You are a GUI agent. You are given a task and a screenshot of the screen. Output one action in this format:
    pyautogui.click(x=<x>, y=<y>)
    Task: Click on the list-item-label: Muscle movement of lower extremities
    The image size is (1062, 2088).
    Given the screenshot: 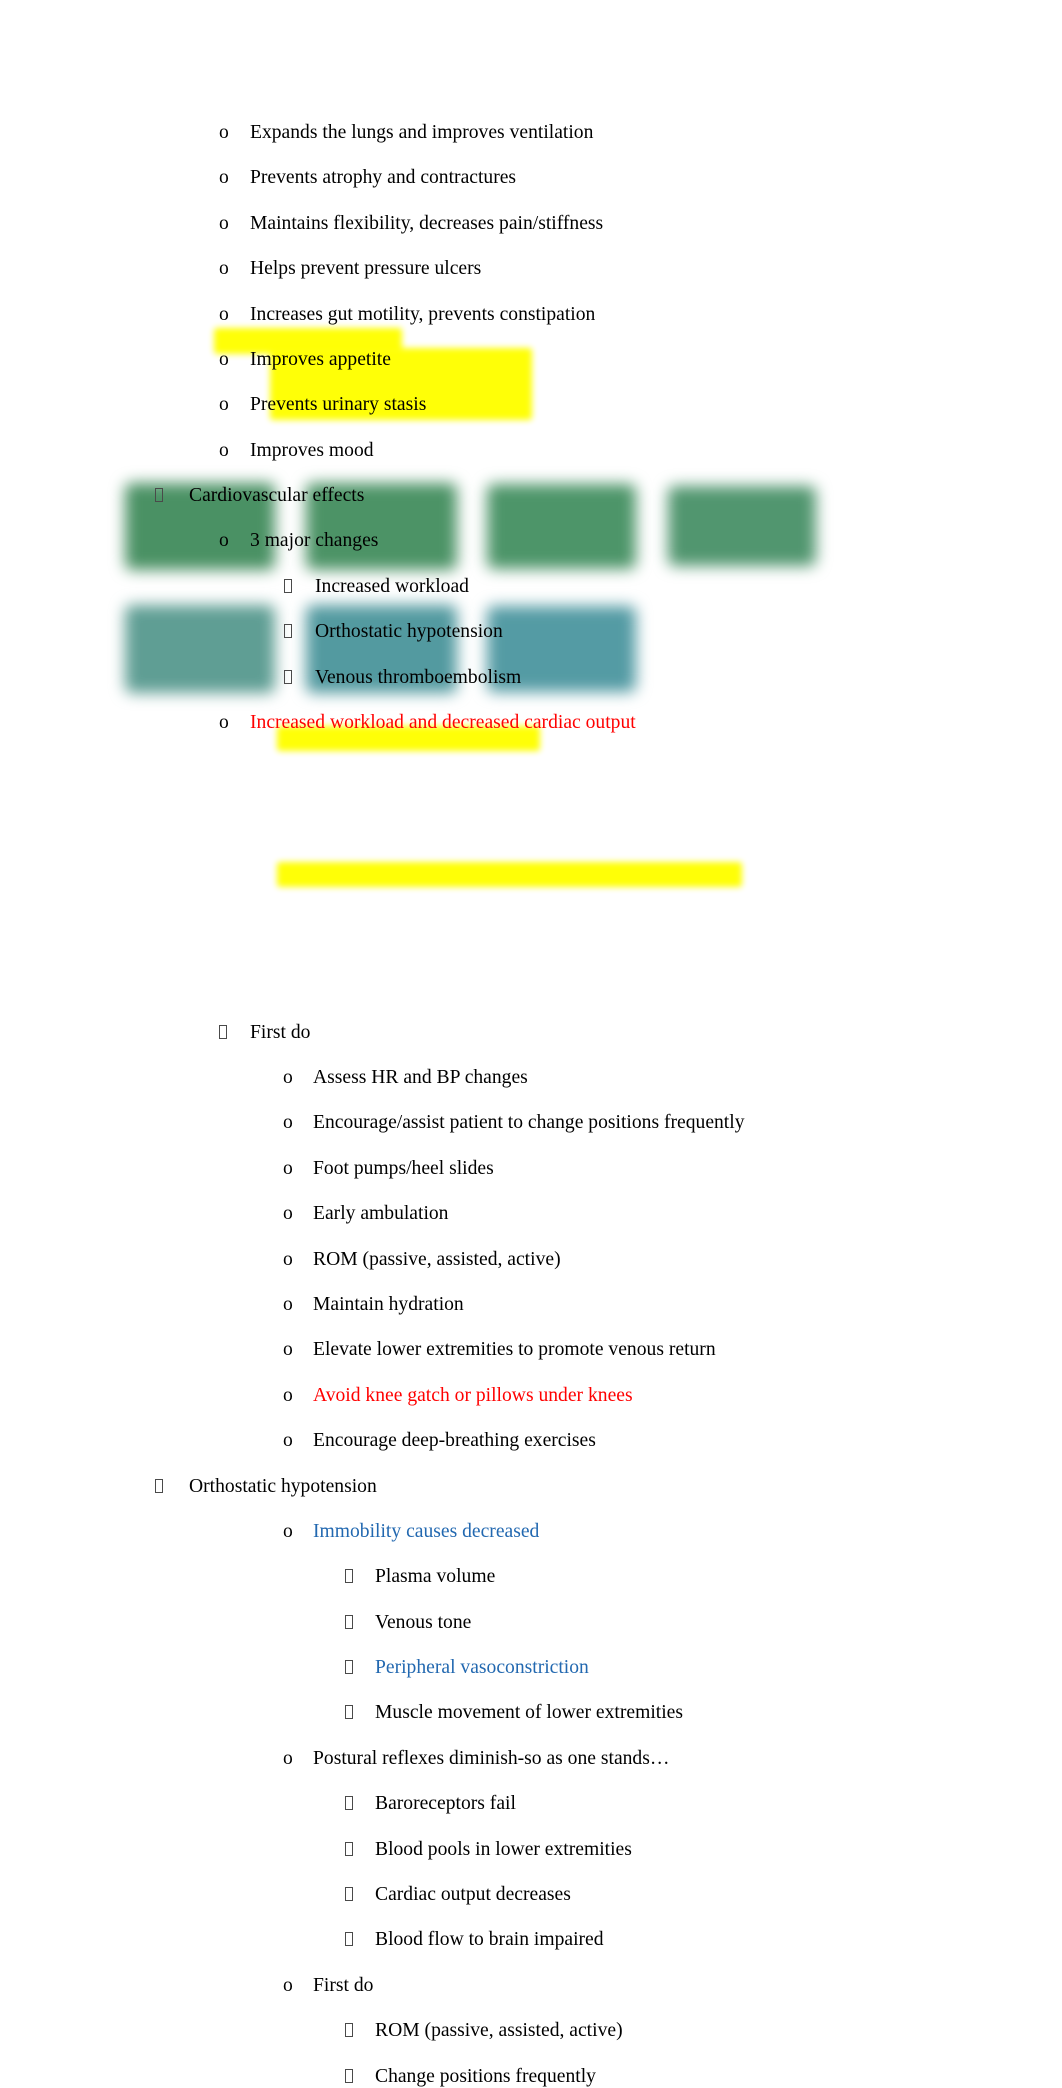 What is the action you would take?
    pyautogui.click(x=529, y=1713)
    